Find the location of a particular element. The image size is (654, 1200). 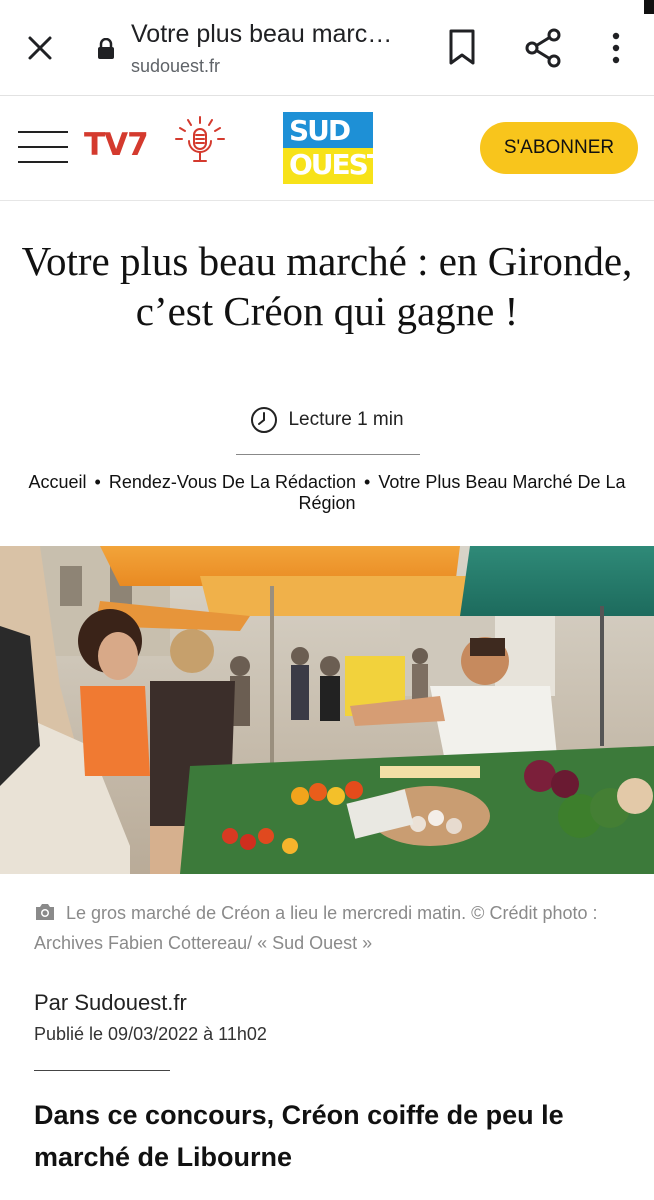

tv7-logo: TV7 is located at coordinates (116, 145).